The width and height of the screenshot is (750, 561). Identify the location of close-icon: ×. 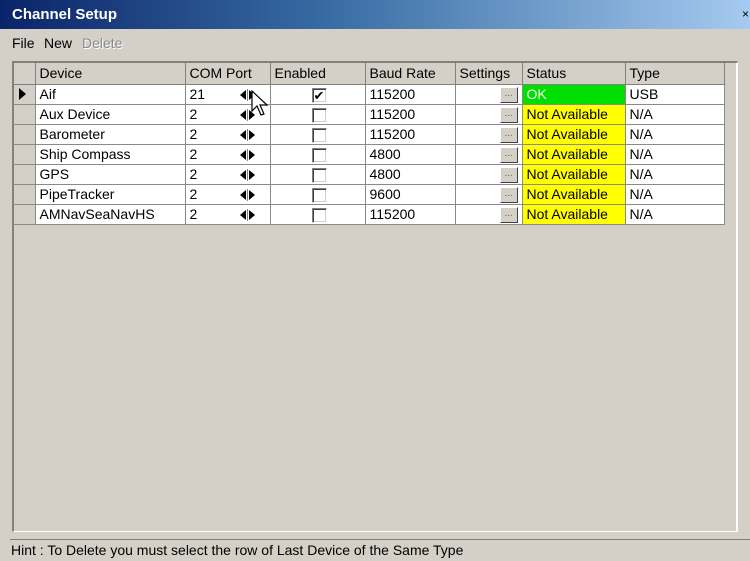
(746, 14).